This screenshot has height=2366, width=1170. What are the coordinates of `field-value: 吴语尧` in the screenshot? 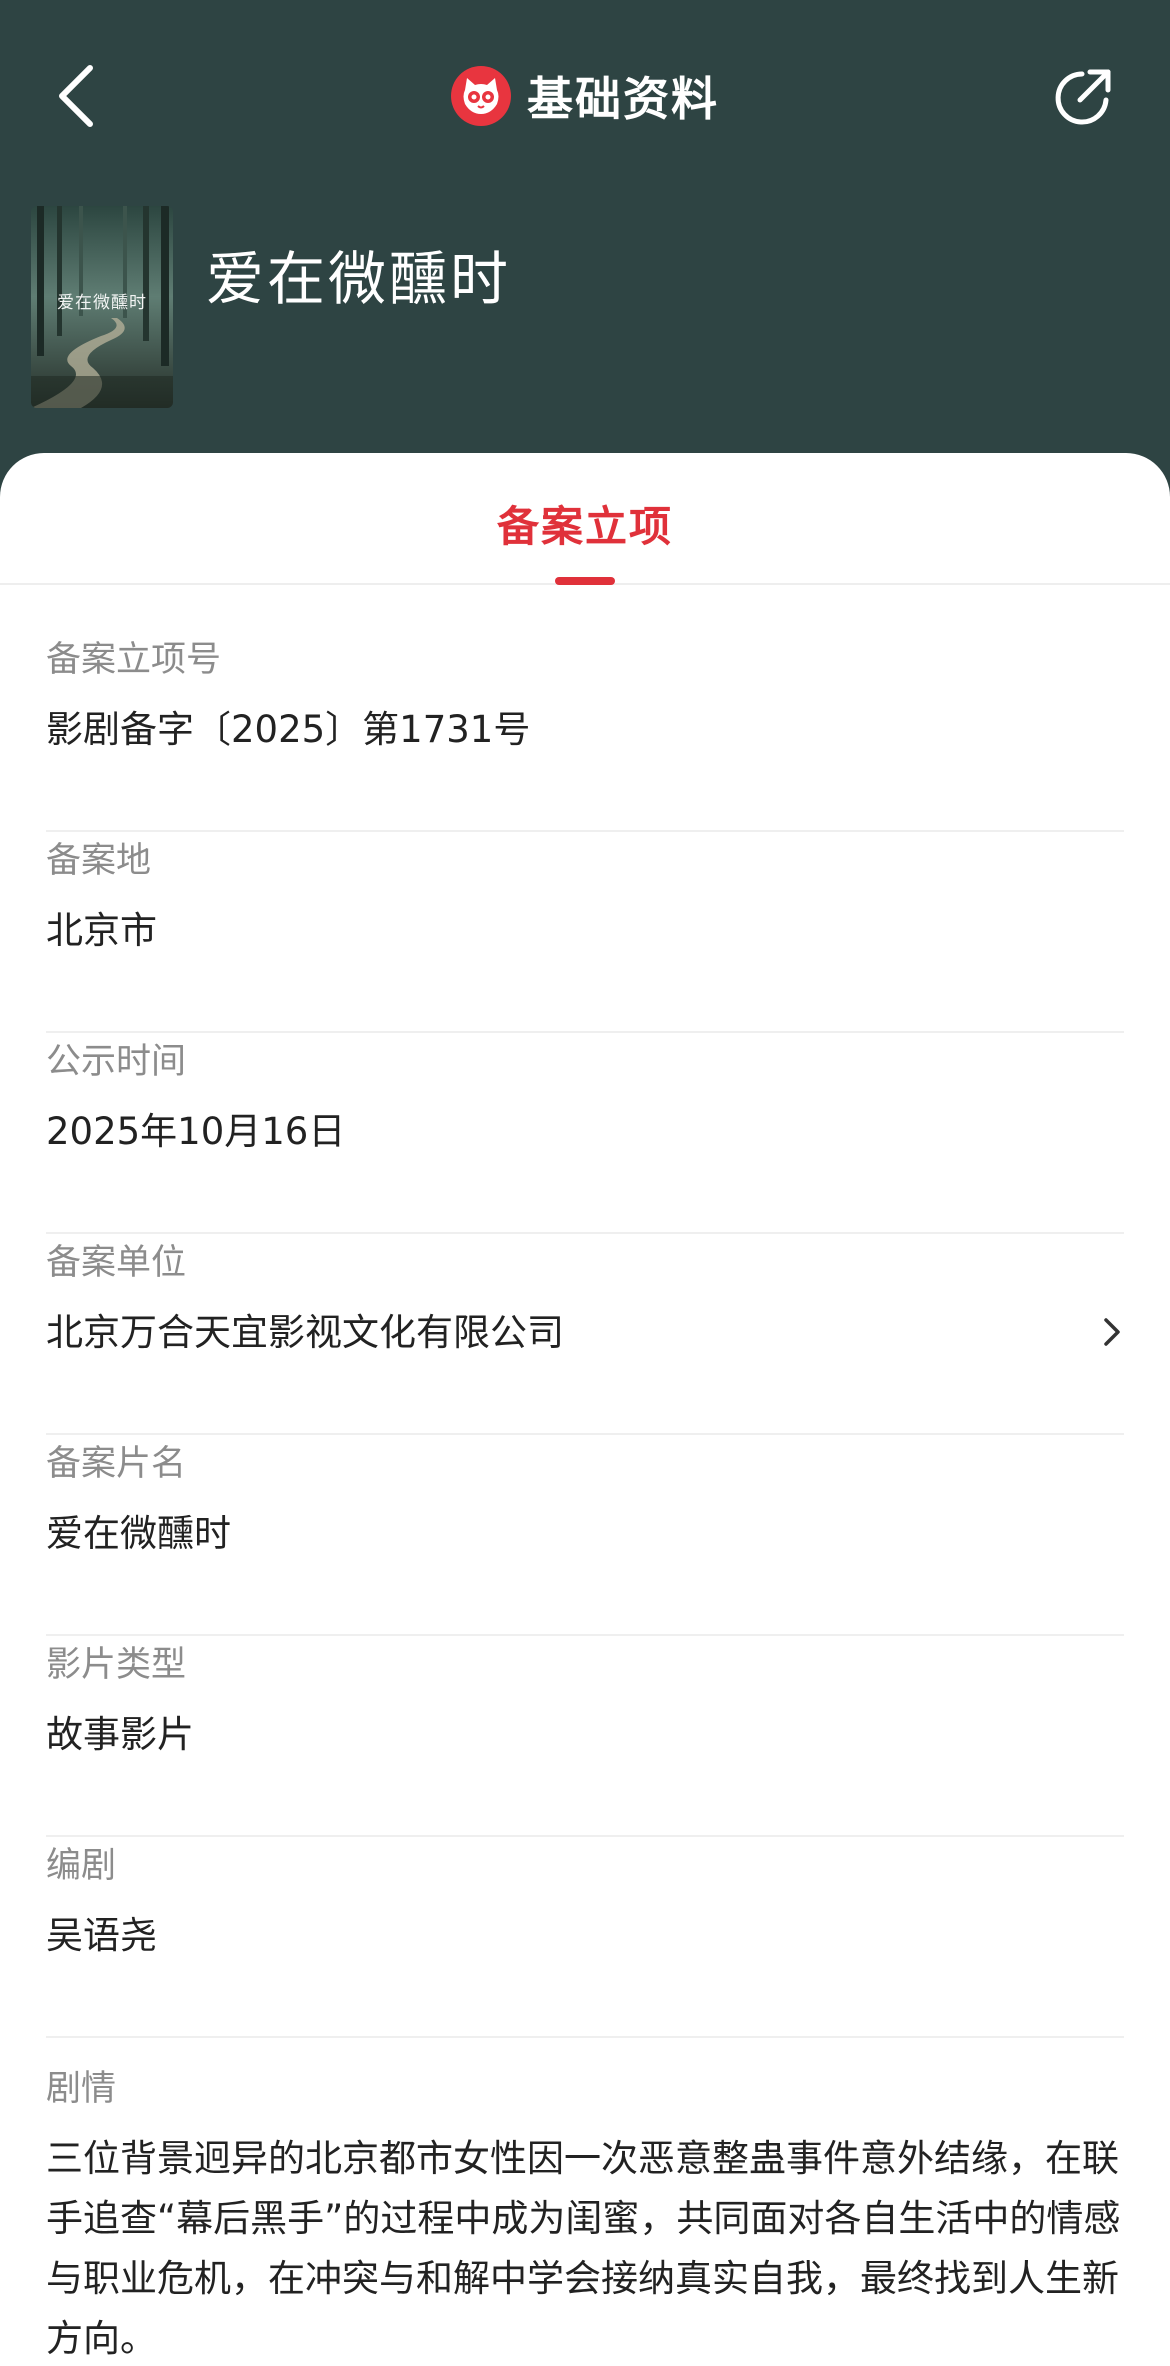 It's located at (101, 1935).